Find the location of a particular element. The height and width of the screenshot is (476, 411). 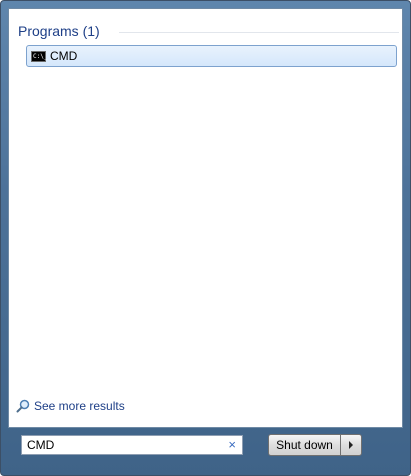

program-result-cmd: C:\_ CMD is located at coordinates (211, 56).